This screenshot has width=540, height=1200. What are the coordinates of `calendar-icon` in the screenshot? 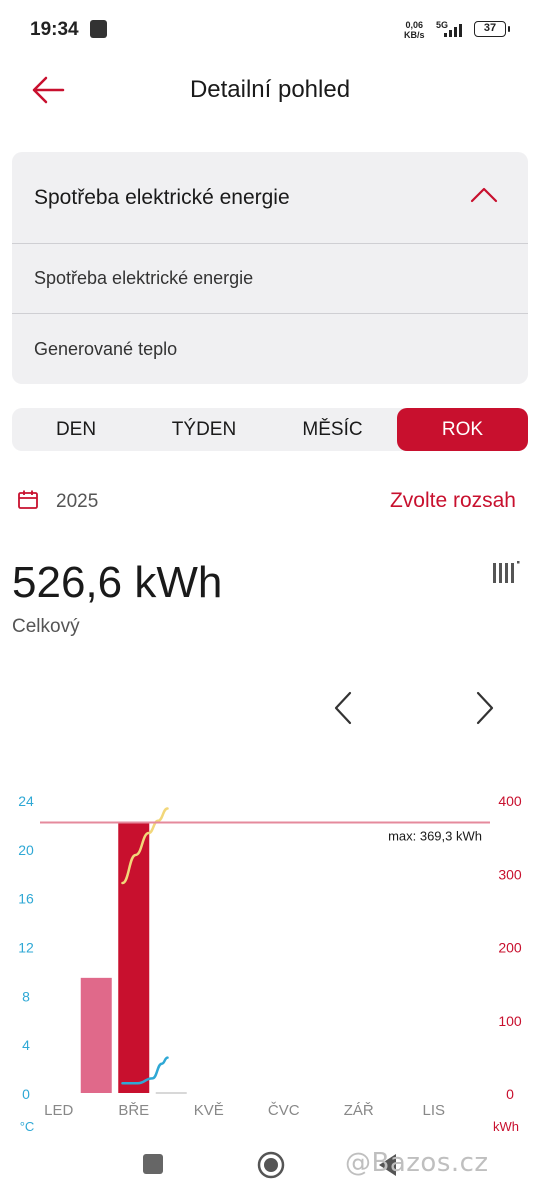 It's located at (28, 499).